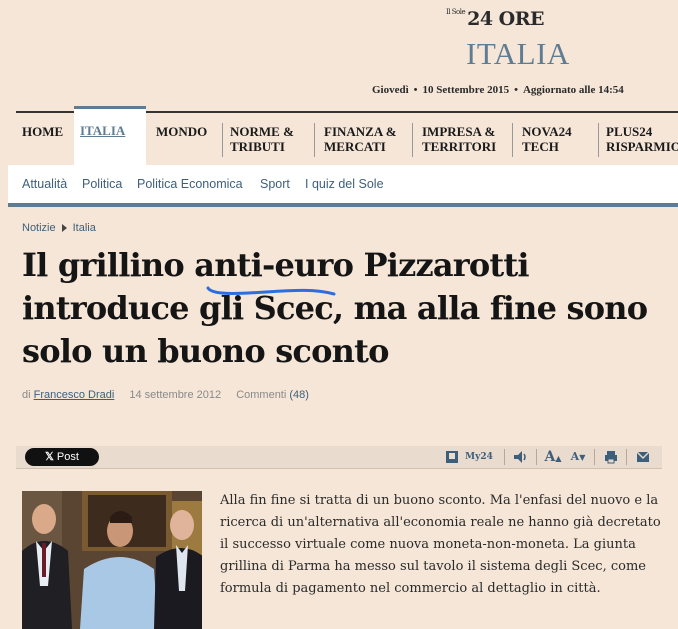  What do you see at coordinates (390, 90) in the screenshot?
I see `dateline-day: Giovedì` at bounding box center [390, 90].